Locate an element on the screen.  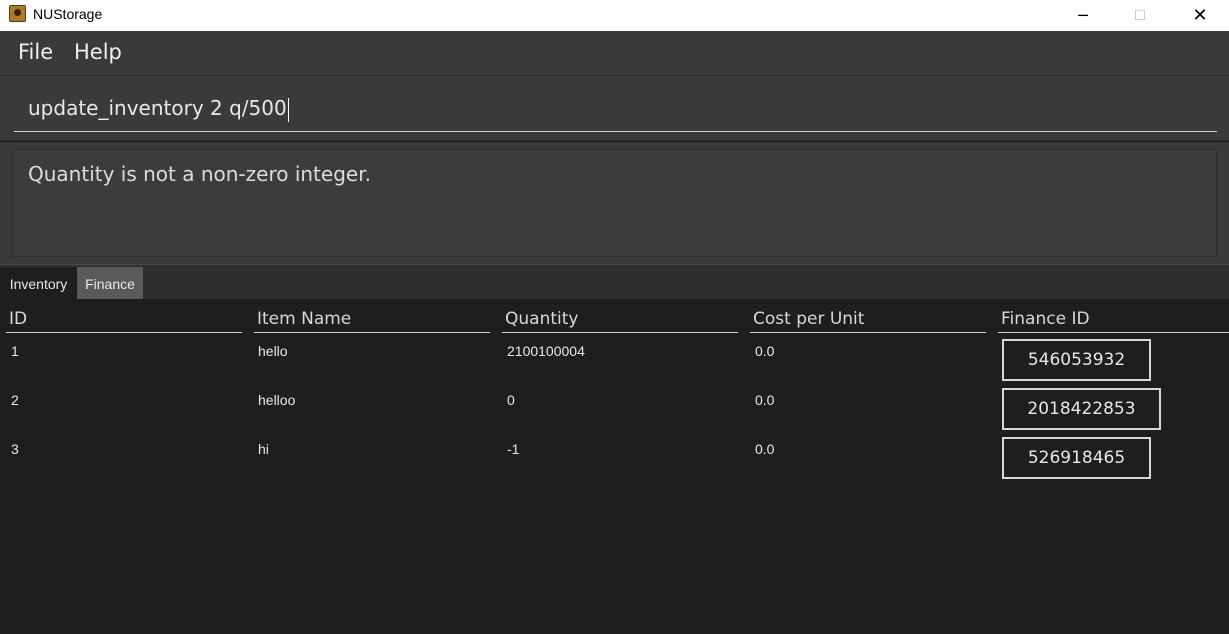
result-message: Quantity is not a non-zero integer. is located at coordinates (199, 174).